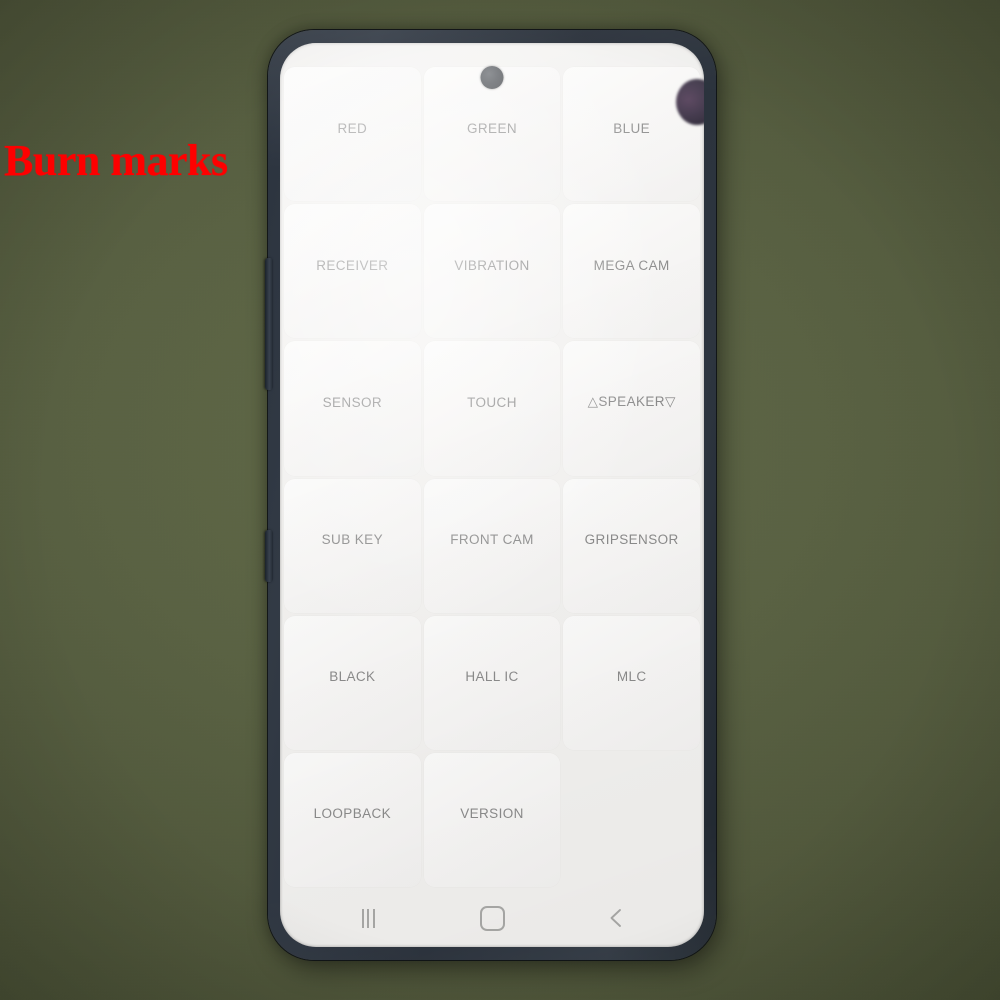 This screenshot has height=1000, width=1000. I want to click on test-button-sub-key: SUB KEY, so click(352, 545).